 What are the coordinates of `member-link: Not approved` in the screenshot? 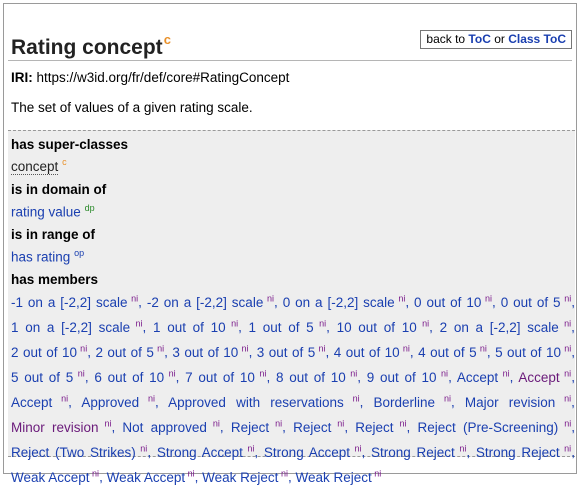 It's located at (164, 427).